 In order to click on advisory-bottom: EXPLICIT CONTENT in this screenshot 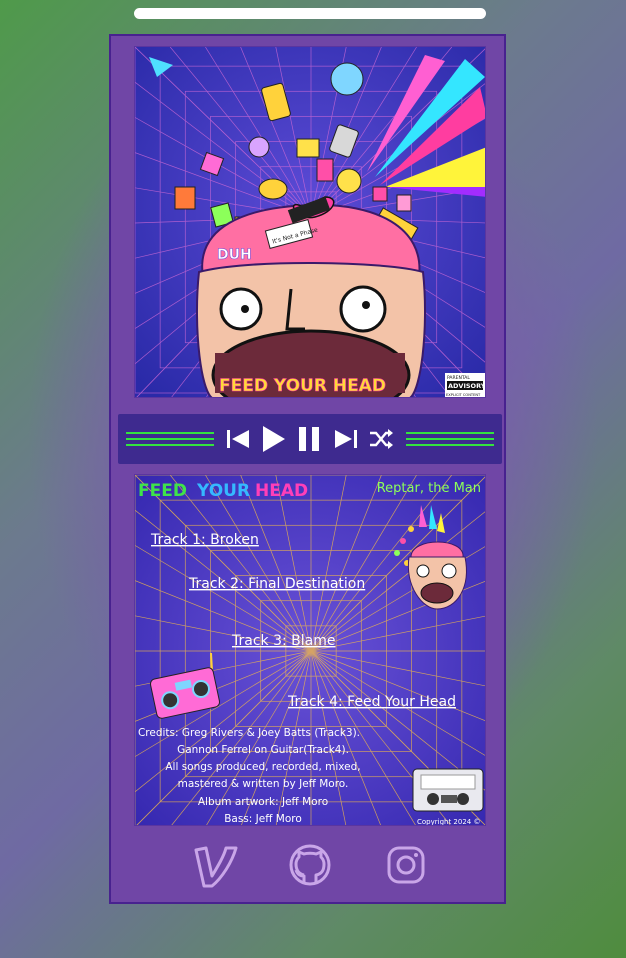, I will do `click(463, 395)`.